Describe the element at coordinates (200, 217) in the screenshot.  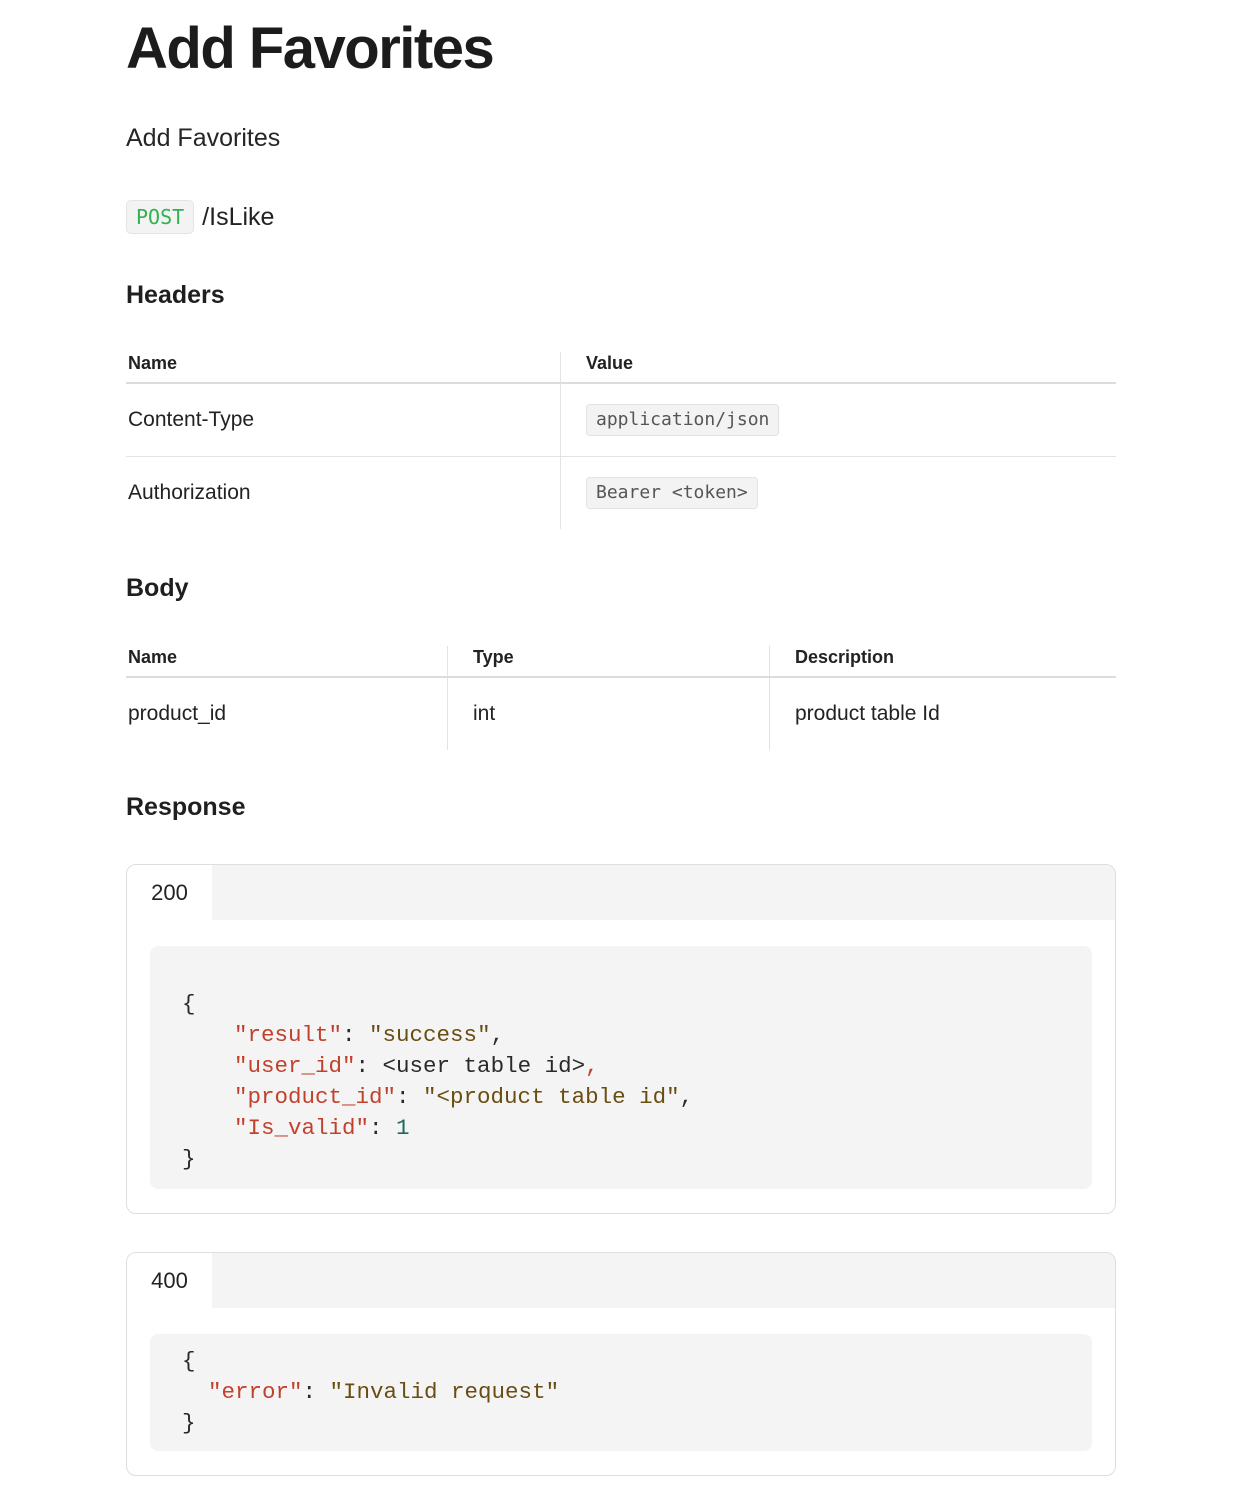
I see `endpoint: POST /IsLike` at that location.